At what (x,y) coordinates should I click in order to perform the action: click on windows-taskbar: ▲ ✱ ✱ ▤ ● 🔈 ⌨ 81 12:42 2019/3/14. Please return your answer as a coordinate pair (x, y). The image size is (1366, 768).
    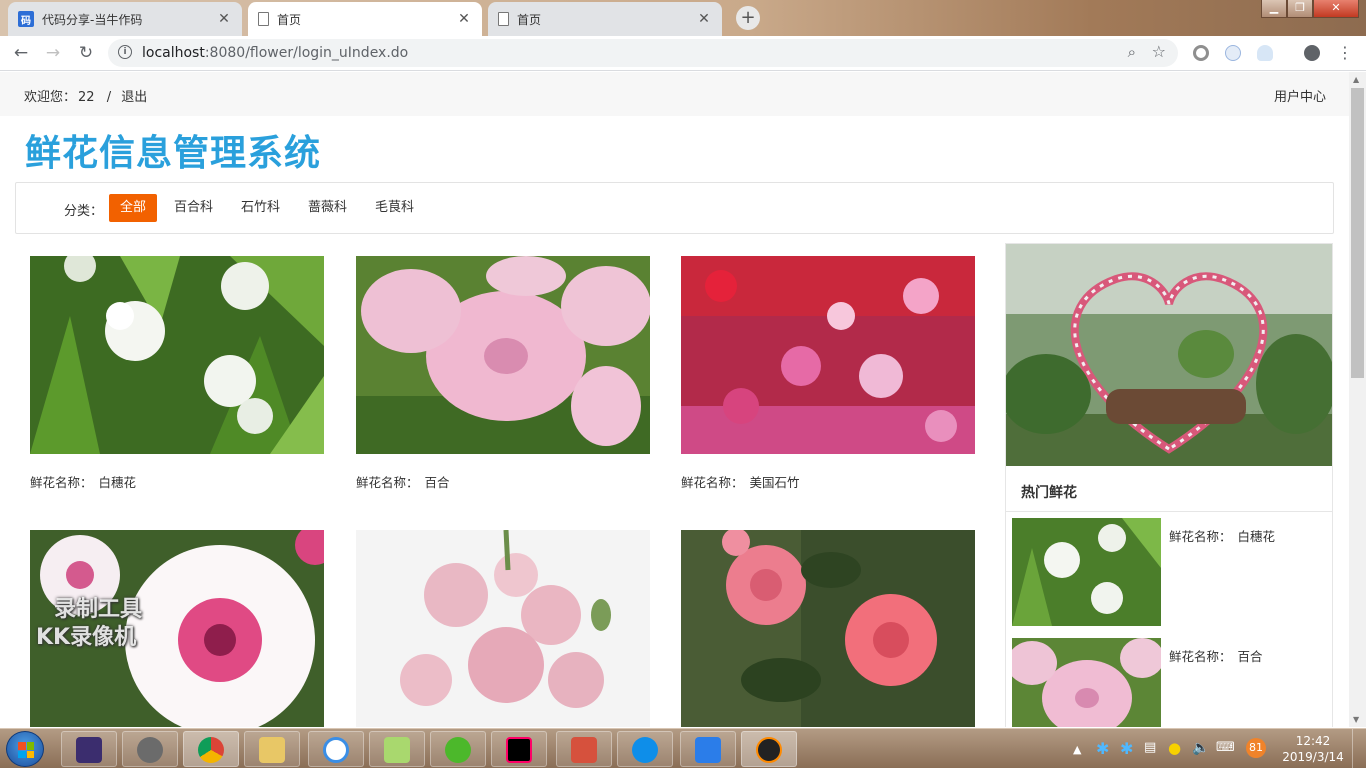
    Looking at the image, I should click on (683, 748).